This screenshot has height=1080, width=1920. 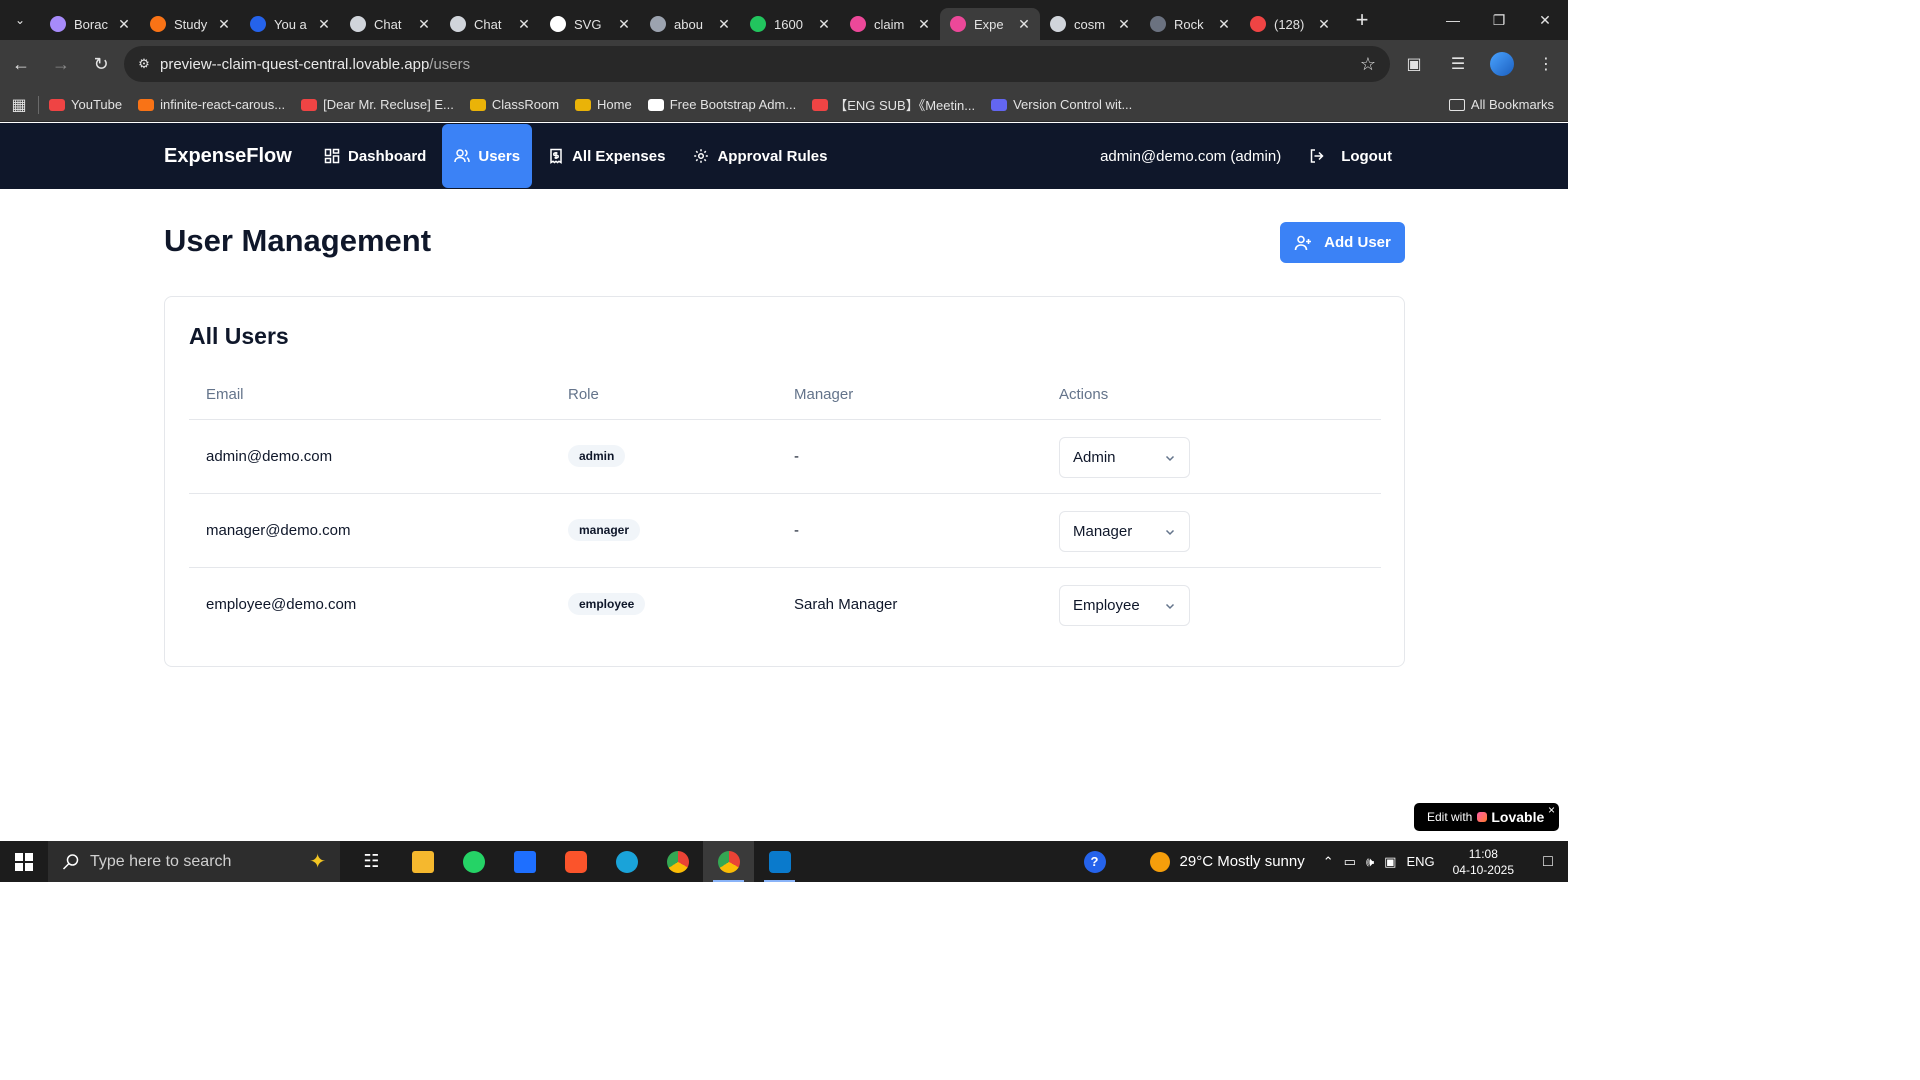 What do you see at coordinates (690, 24) in the screenshot?
I see `browser-tab: abou ✕` at bounding box center [690, 24].